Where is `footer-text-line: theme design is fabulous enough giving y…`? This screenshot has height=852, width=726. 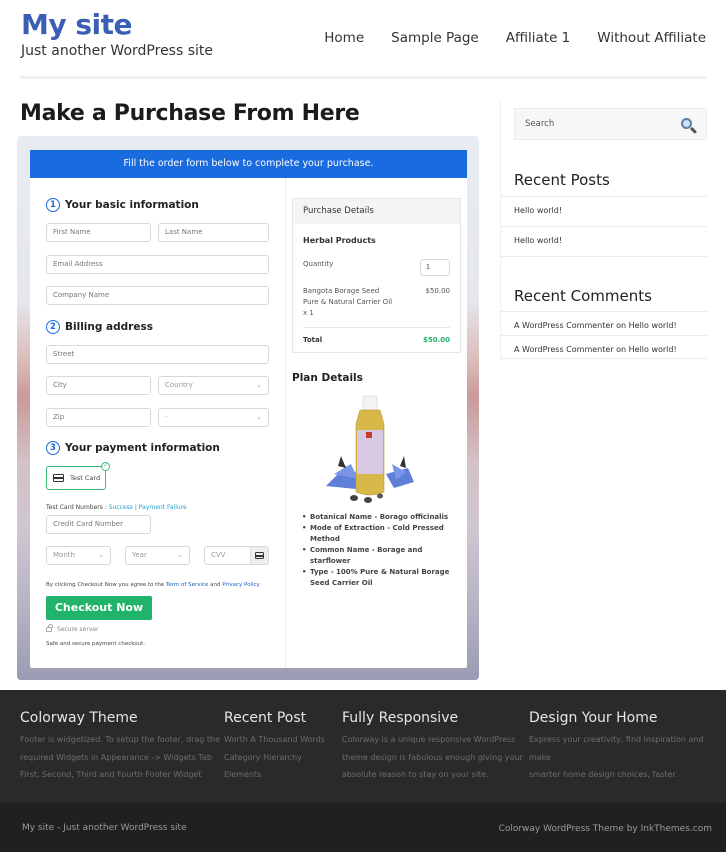 footer-text-line: theme design is fabulous enough giving y… is located at coordinates (432, 757).